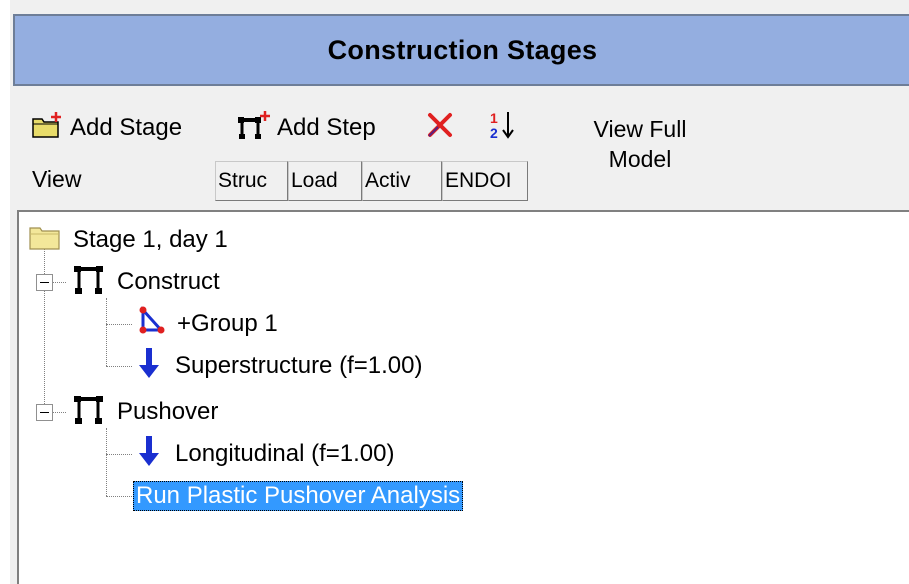 This screenshot has height=584, width=909. I want to click on sort-button: 1 2, so click(503, 128).